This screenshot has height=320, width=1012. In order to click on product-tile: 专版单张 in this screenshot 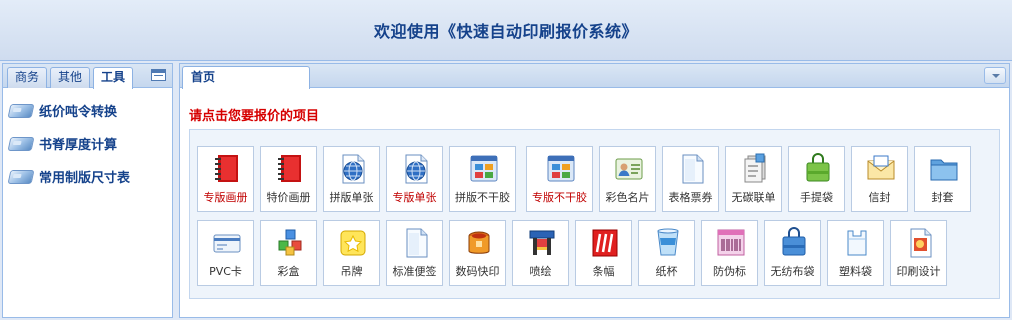, I will do `click(414, 179)`.